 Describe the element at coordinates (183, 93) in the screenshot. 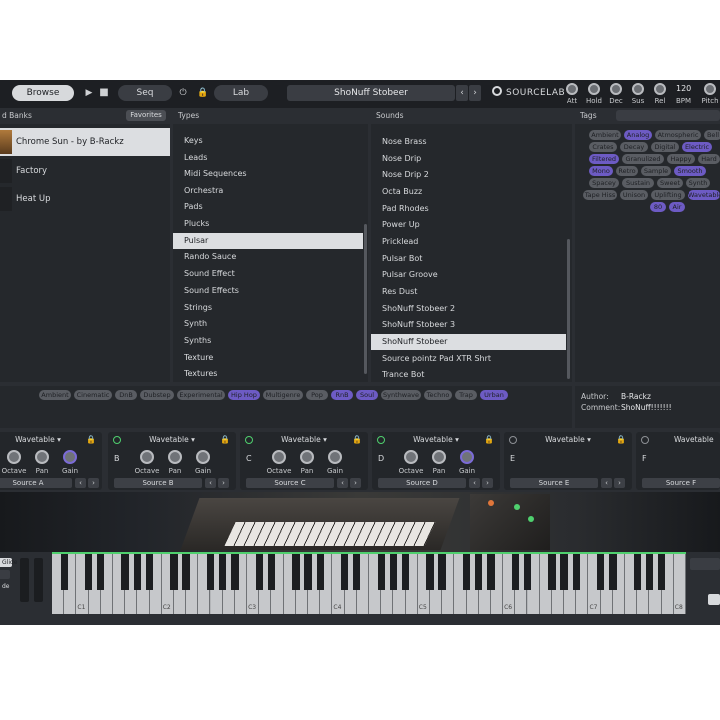

I see `power-icon: ⏻` at that location.